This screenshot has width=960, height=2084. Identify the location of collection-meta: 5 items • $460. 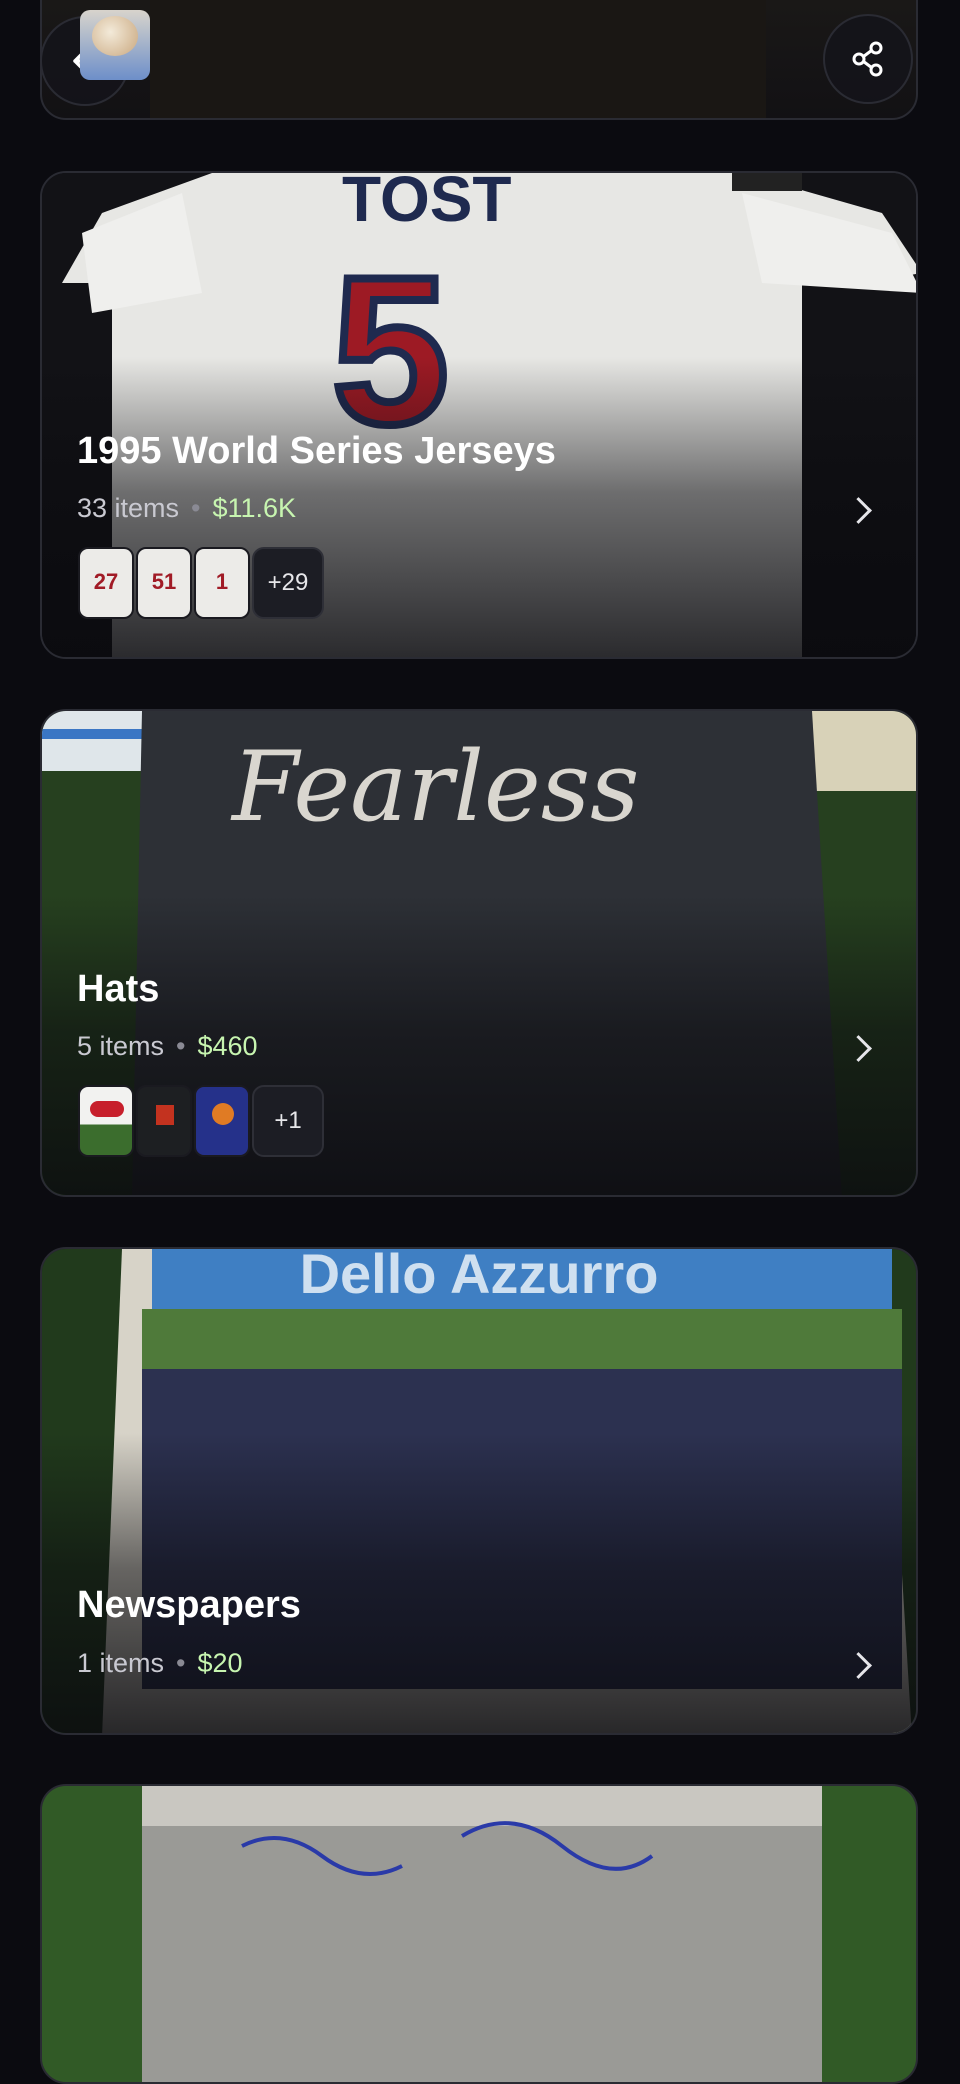
(167, 1046).